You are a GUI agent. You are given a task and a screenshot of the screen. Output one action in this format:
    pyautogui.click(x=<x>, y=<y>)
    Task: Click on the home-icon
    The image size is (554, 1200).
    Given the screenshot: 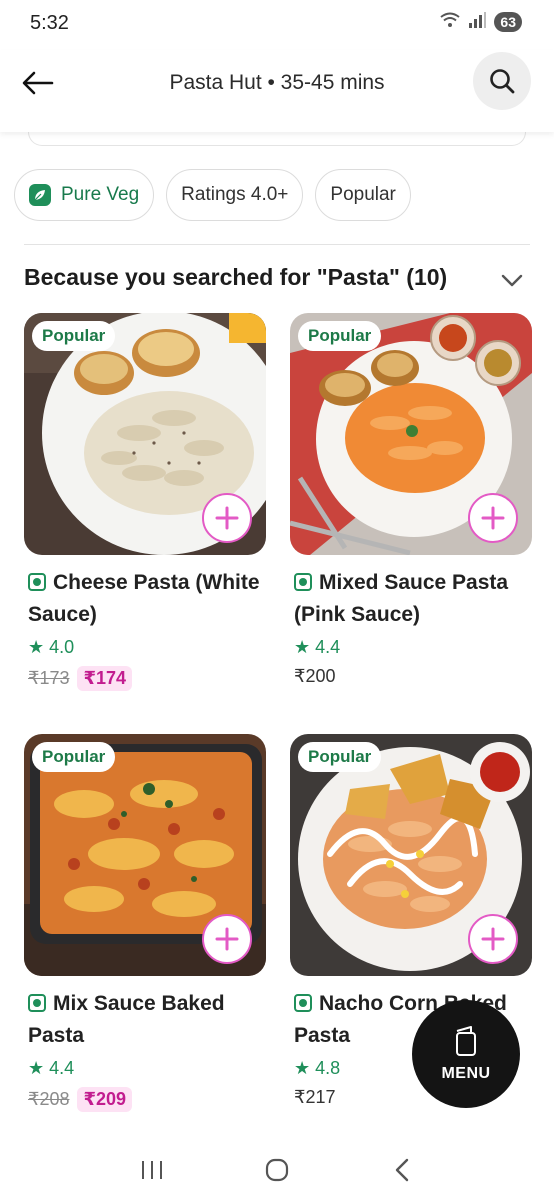 What is the action you would take?
    pyautogui.click(x=277, y=1170)
    